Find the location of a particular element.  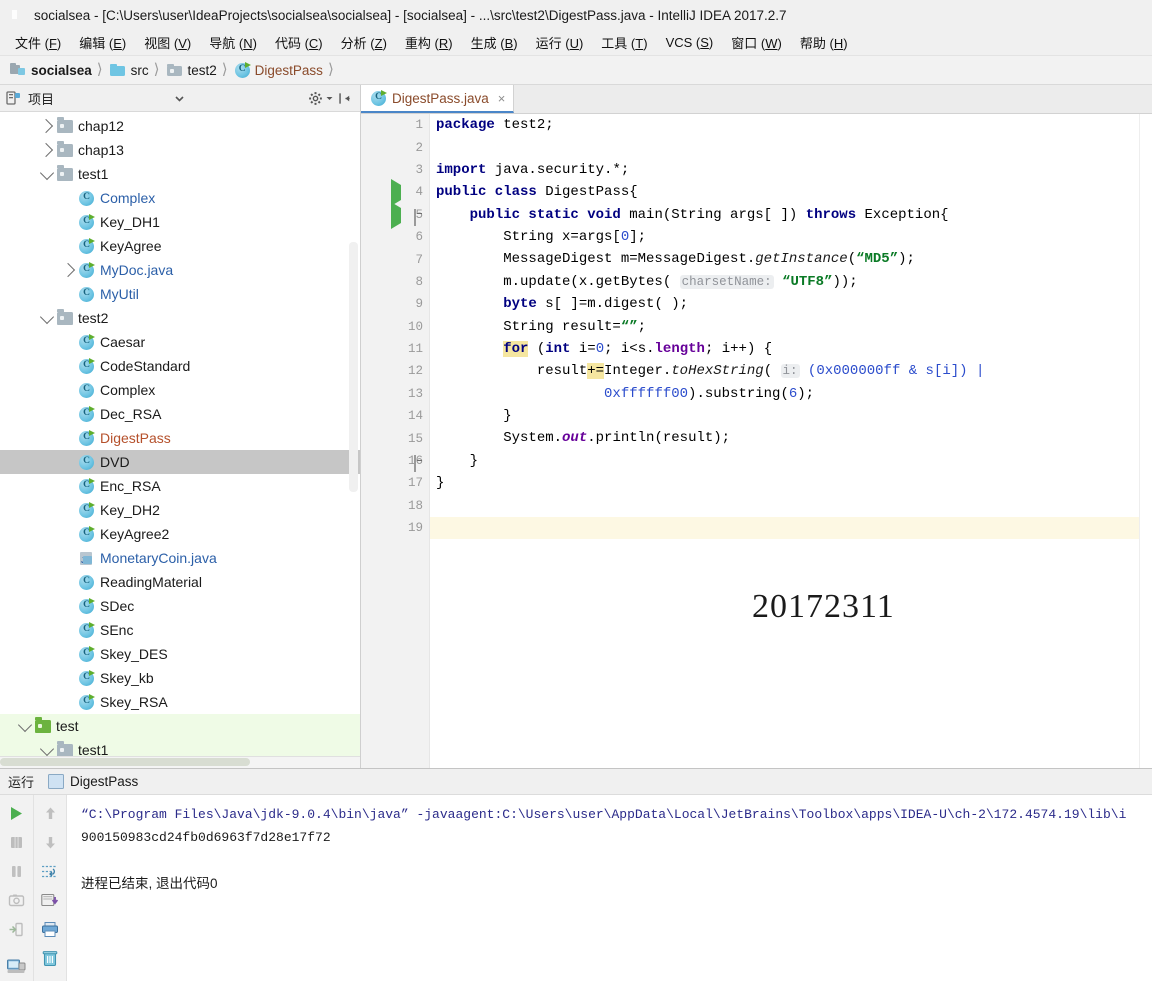

scroll-down-button is located at coordinates (50, 842).